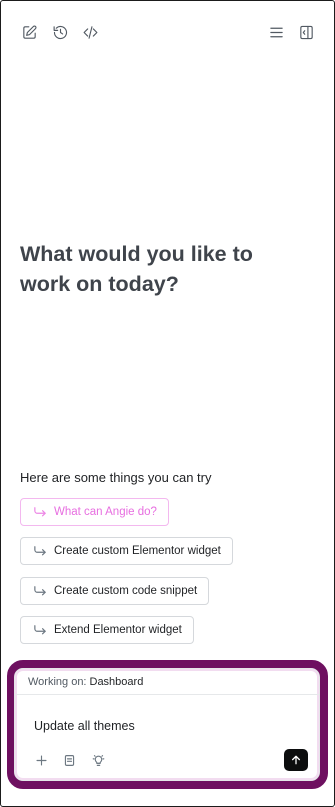 The image size is (335, 807). What do you see at coordinates (136, 269) in the screenshot?
I see `page-title: What would you like to work on today?` at bounding box center [136, 269].